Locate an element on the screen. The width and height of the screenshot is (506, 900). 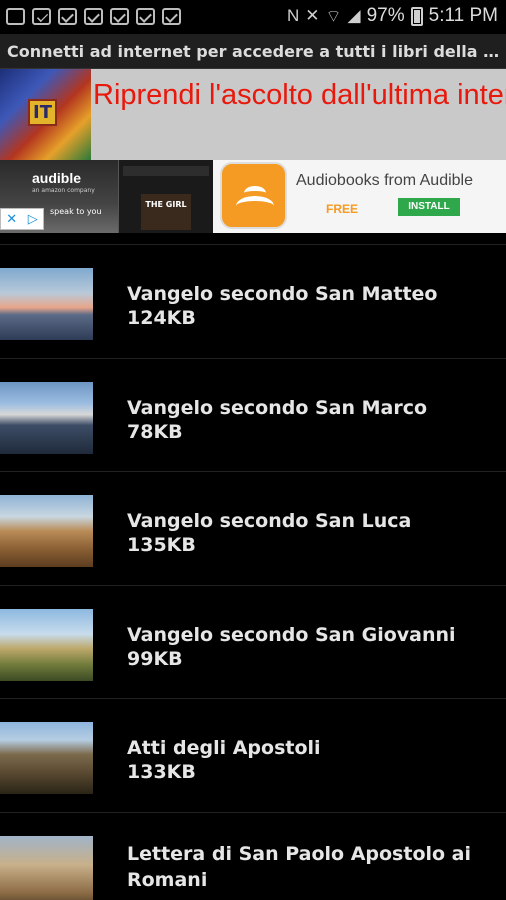
ad-tablet-image: THE GIRL is located at coordinates (165, 196).